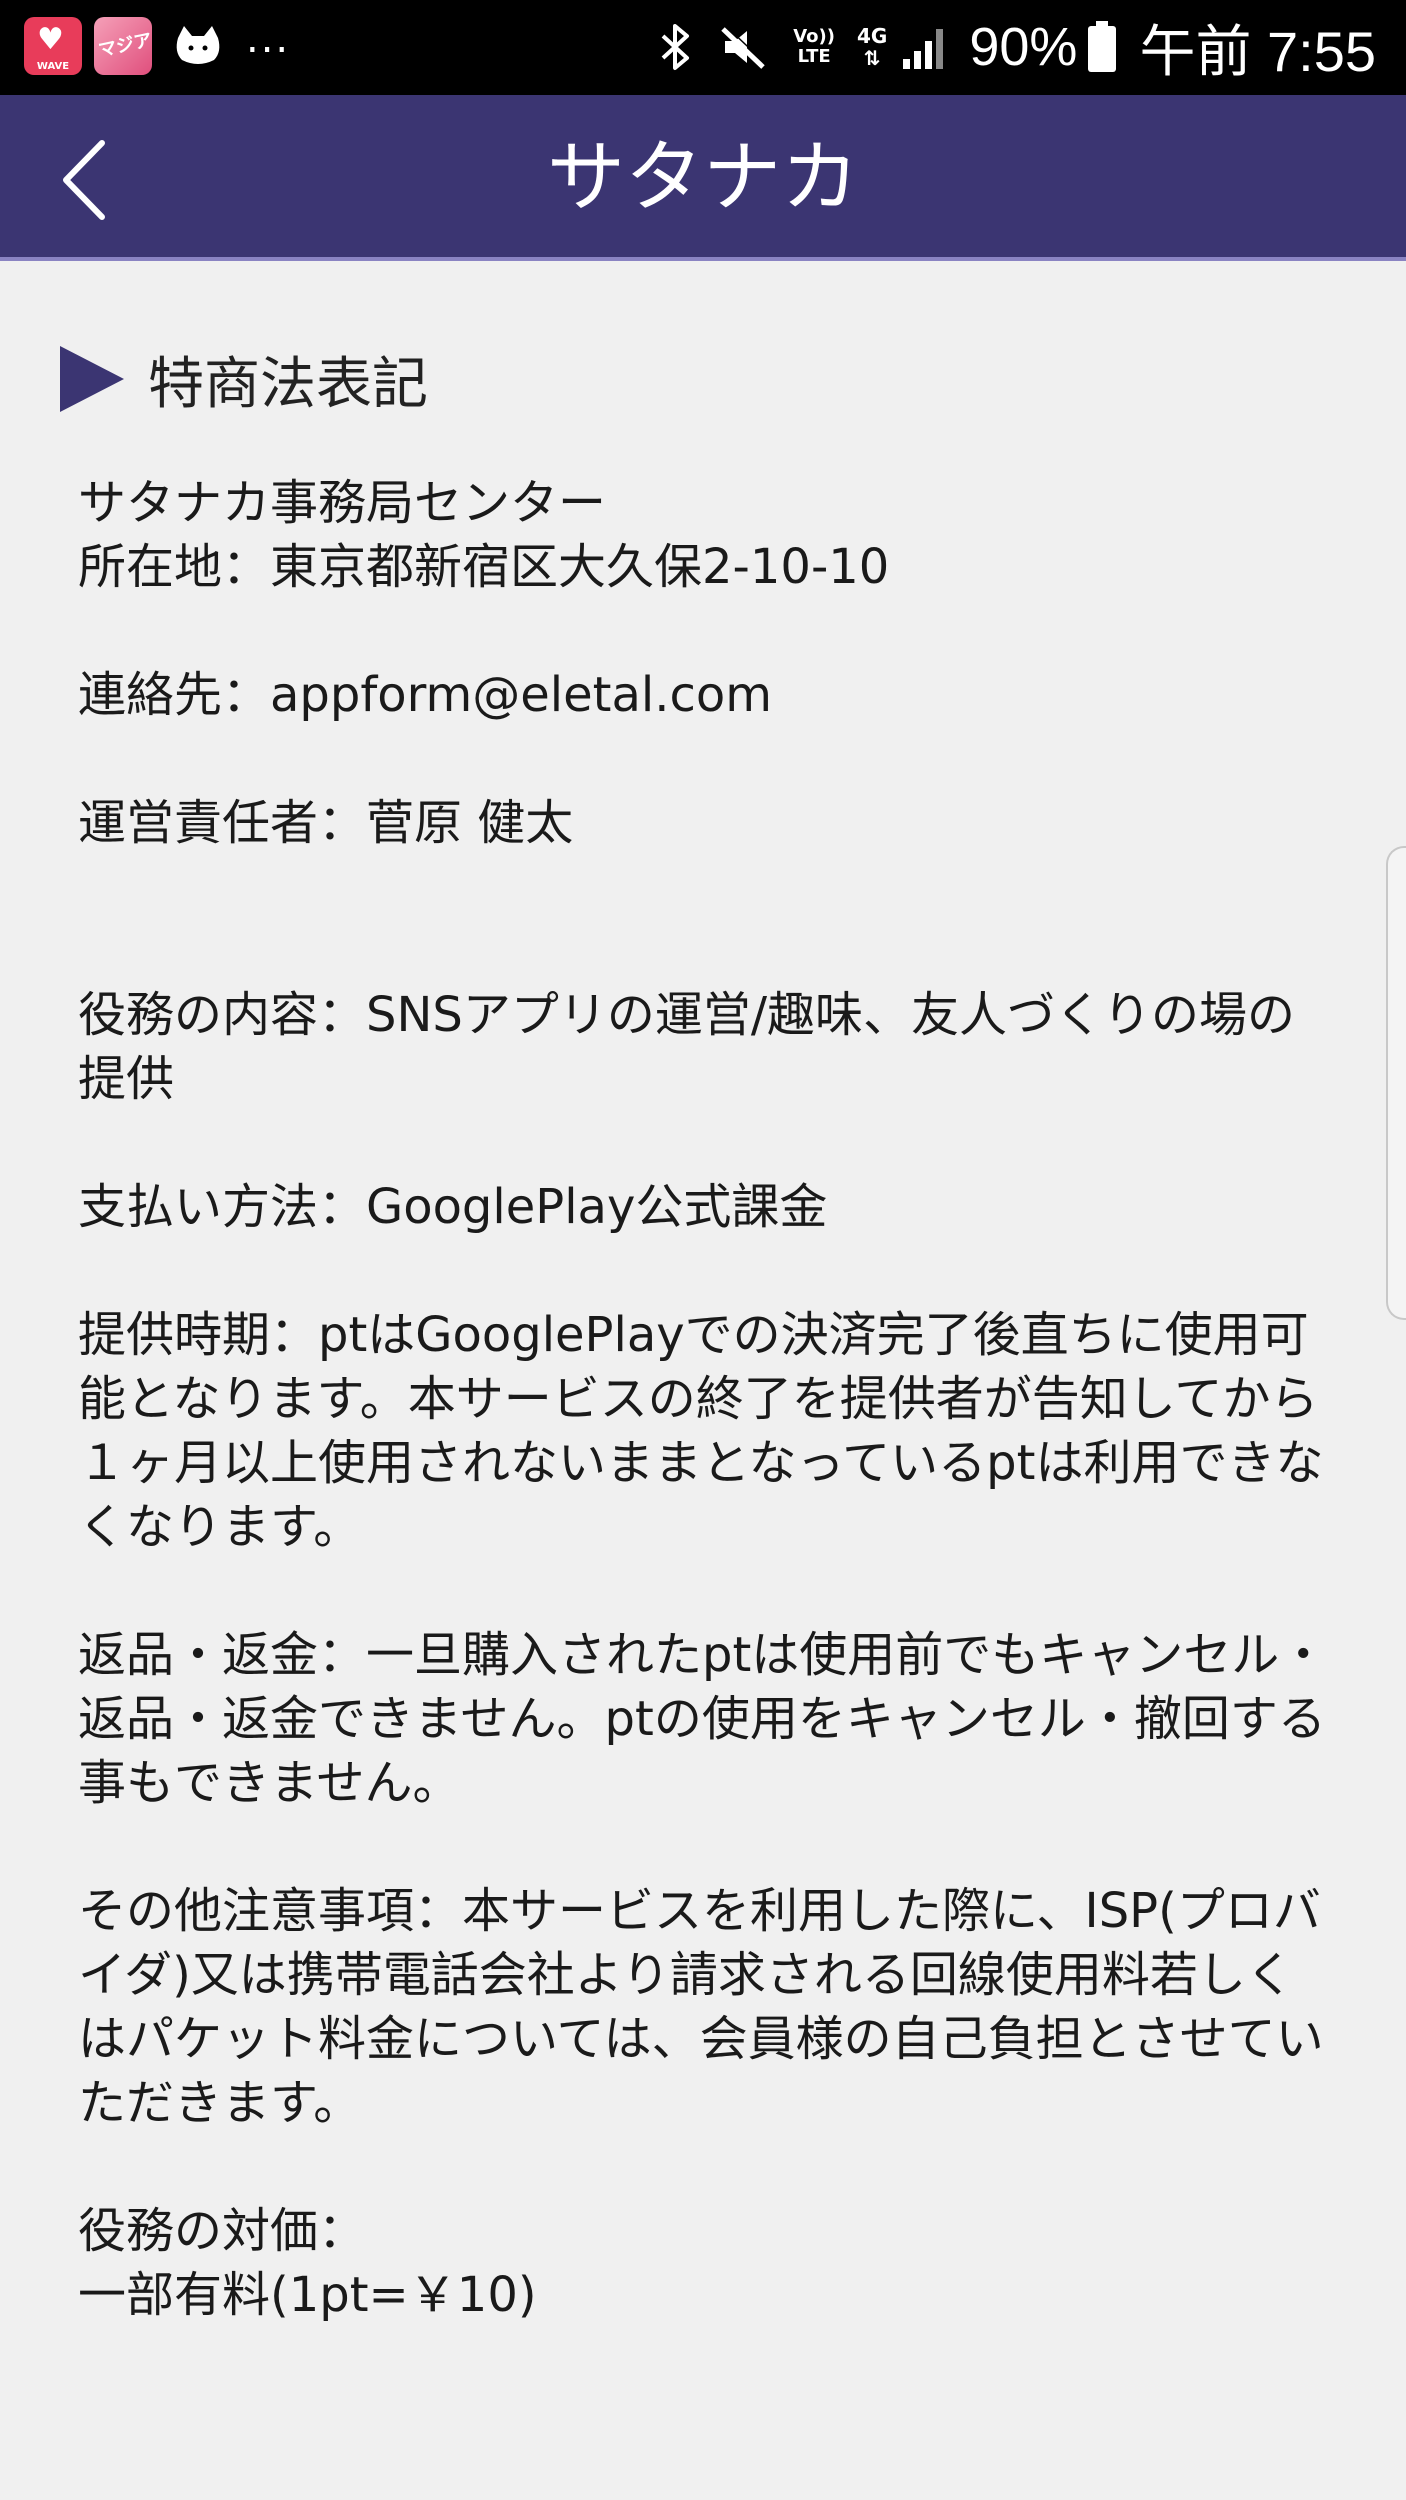 This screenshot has height=2500, width=1406. I want to click on status-bar: ♥ WAVE マジア ... Vo)) LTE 4G ⇅ 90% 午前 7:55, so click(703, 47).